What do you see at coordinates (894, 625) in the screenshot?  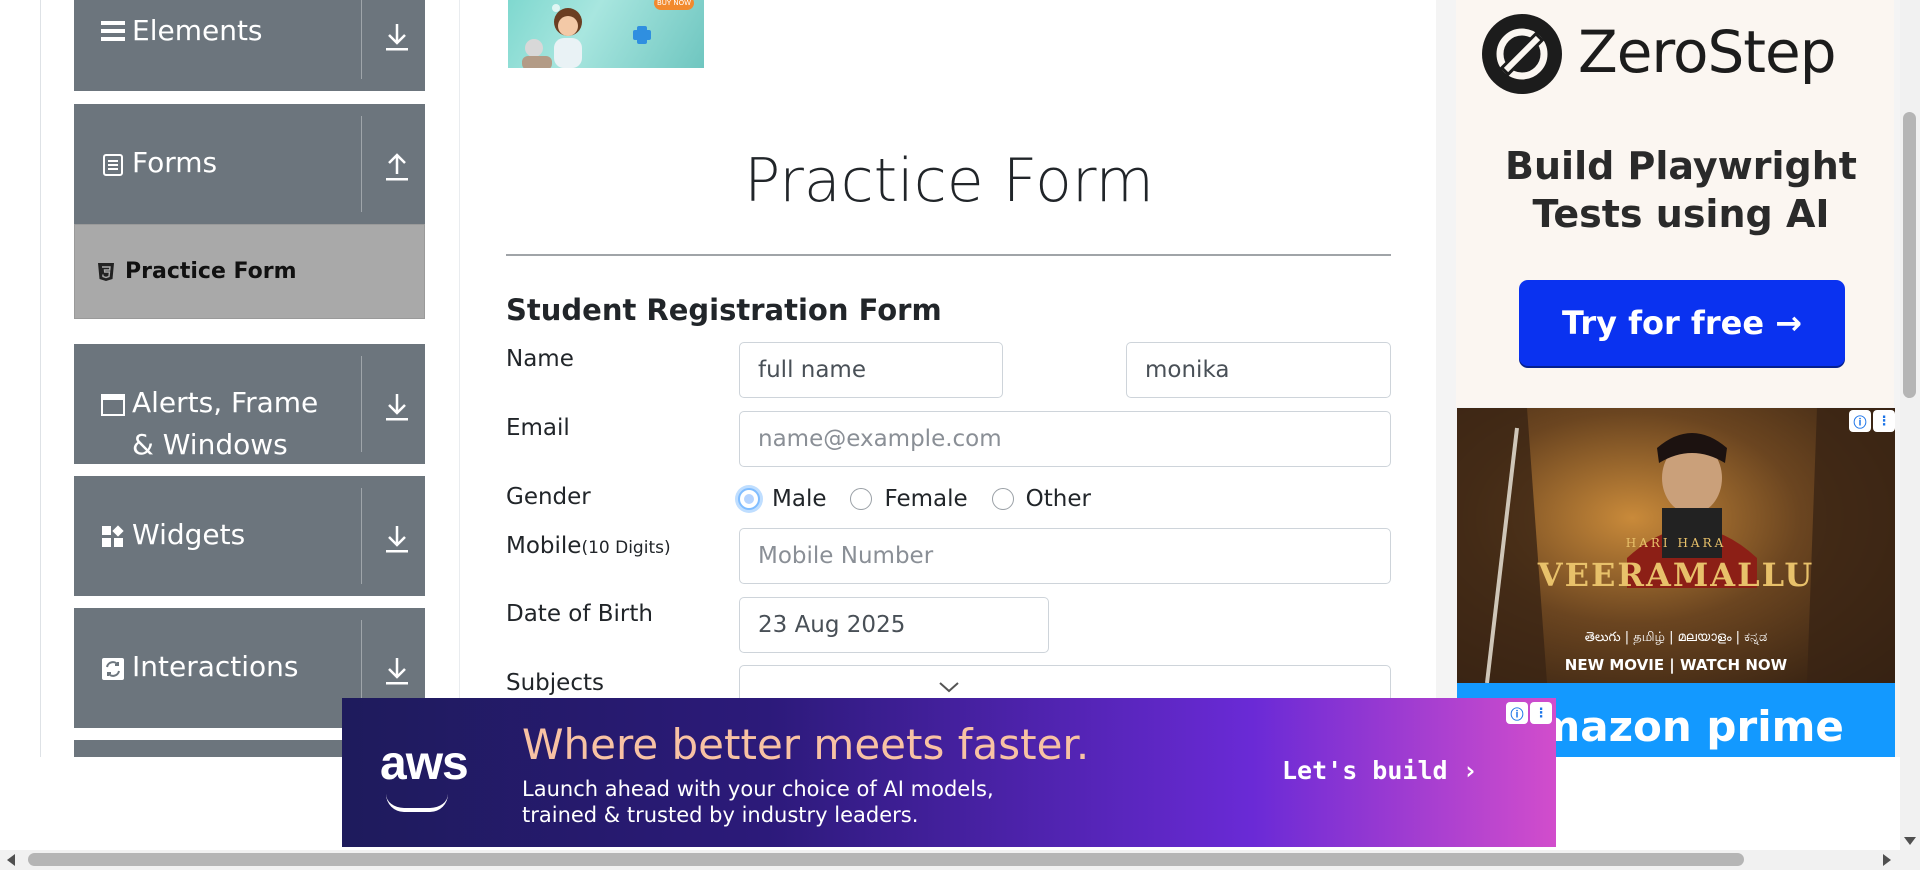 I see `dob-input: 23 Aug 2025` at bounding box center [894, 625].